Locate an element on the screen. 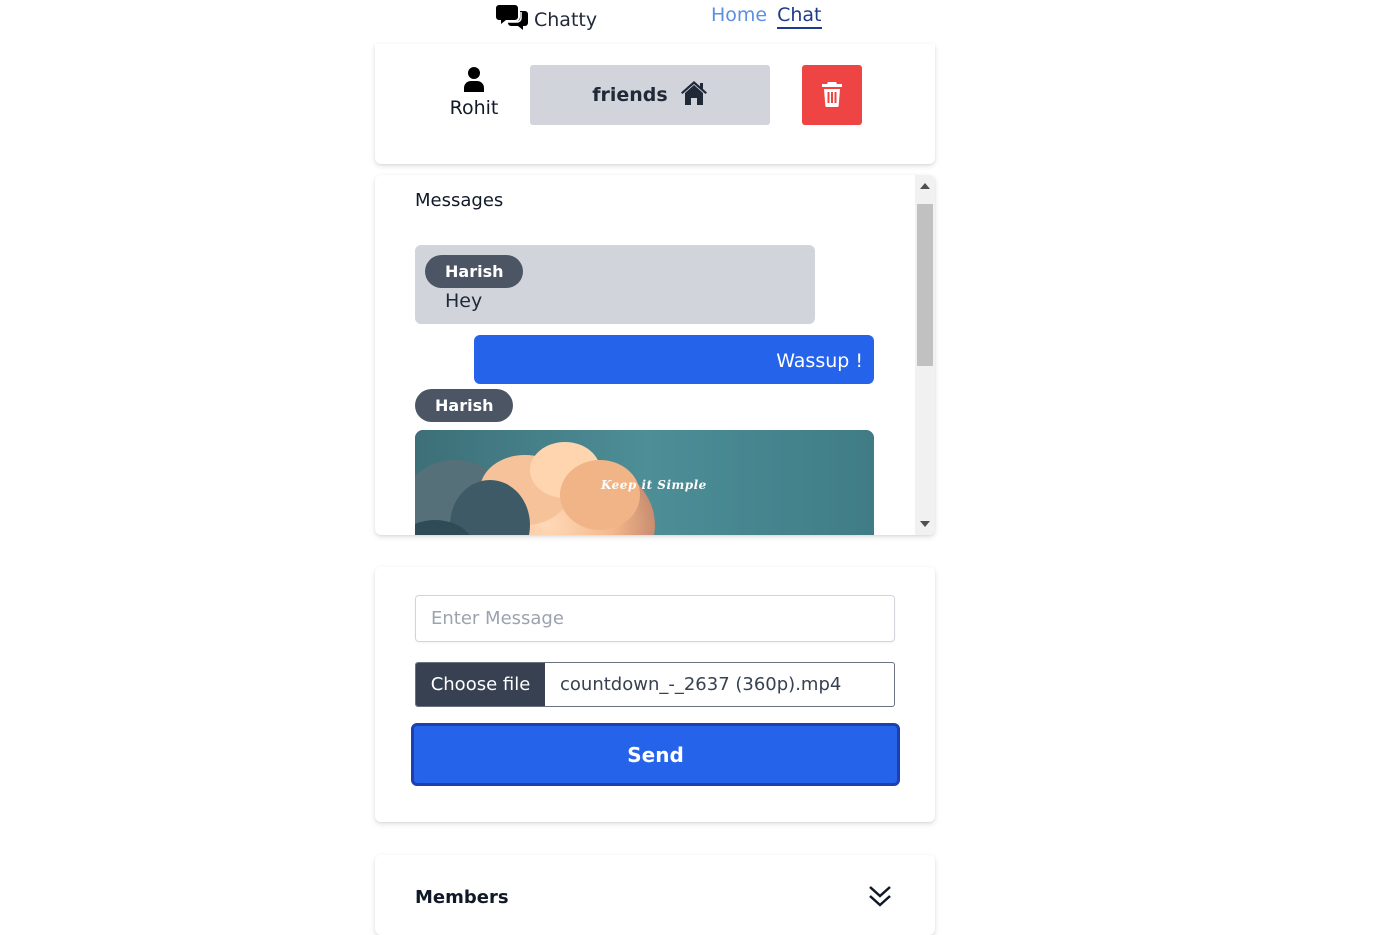 Image resolution: width=1373 pixels, height=935 pixels. scroll-thumb is located at coordinates (925, 285).